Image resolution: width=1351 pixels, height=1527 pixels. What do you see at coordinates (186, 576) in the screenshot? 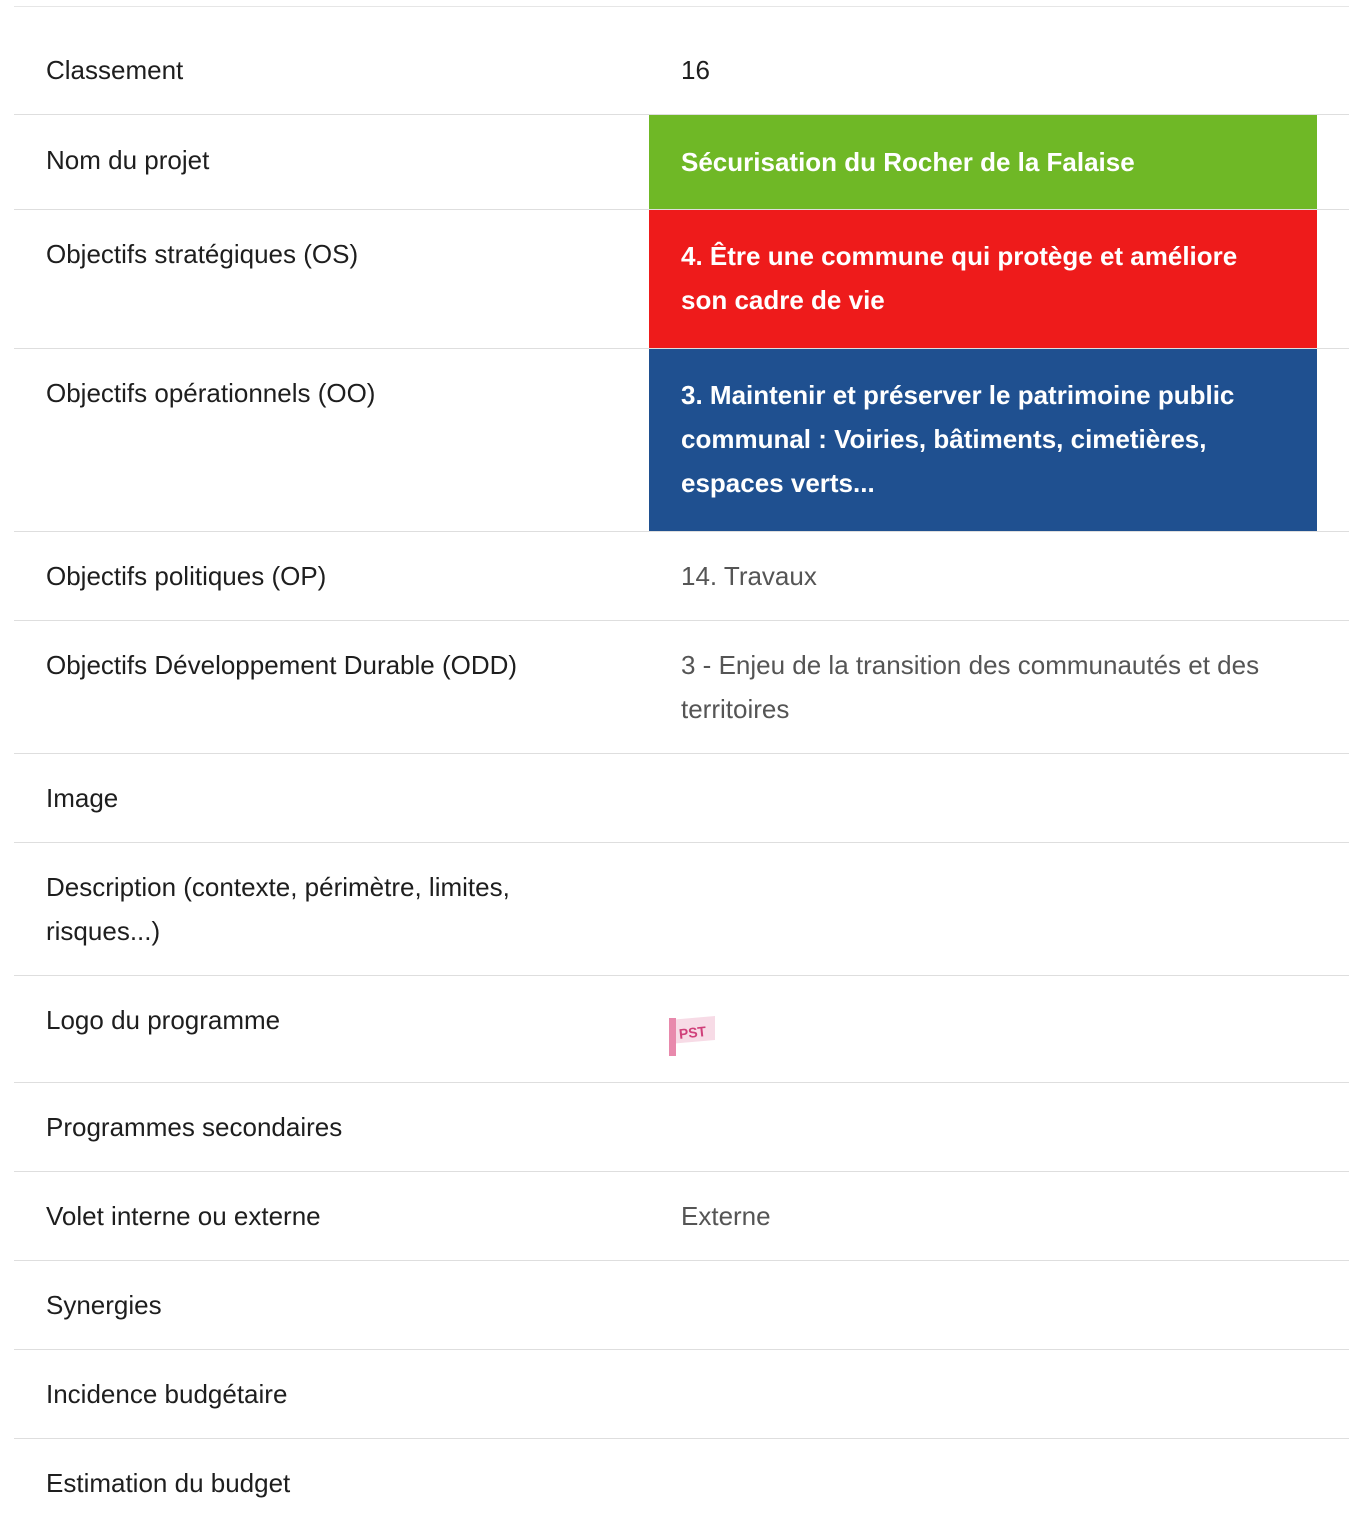
I see `row-label: Objectifs politiques (OP)` at bounding box center [186, 576].